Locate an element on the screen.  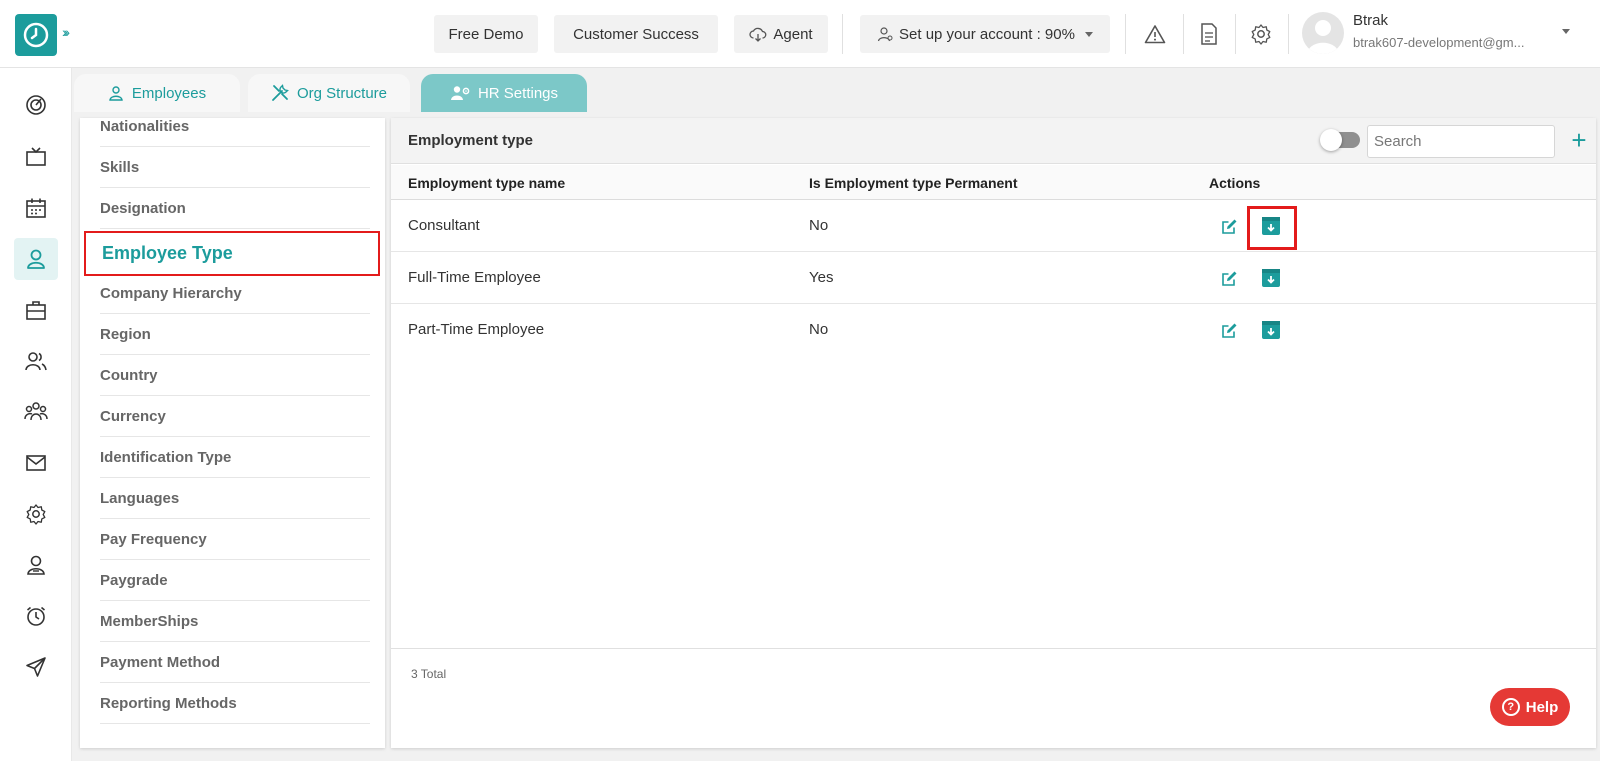
employee-user-icon is located at coordinates (36, 259).